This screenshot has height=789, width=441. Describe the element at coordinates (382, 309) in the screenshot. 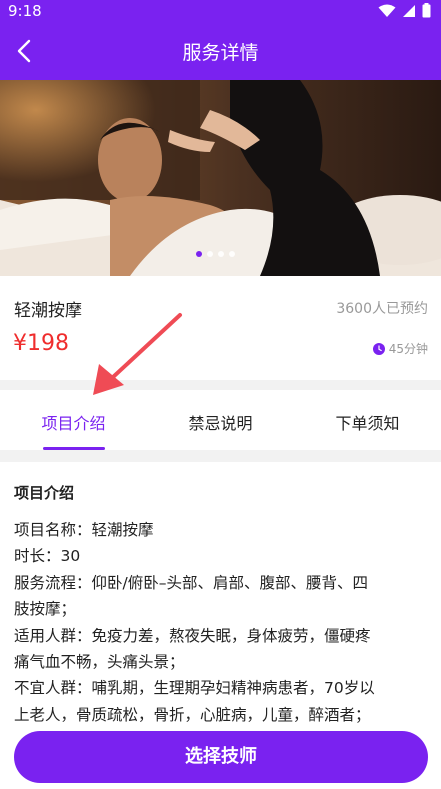

I see `booked-count: 3600人已预约` at that location.